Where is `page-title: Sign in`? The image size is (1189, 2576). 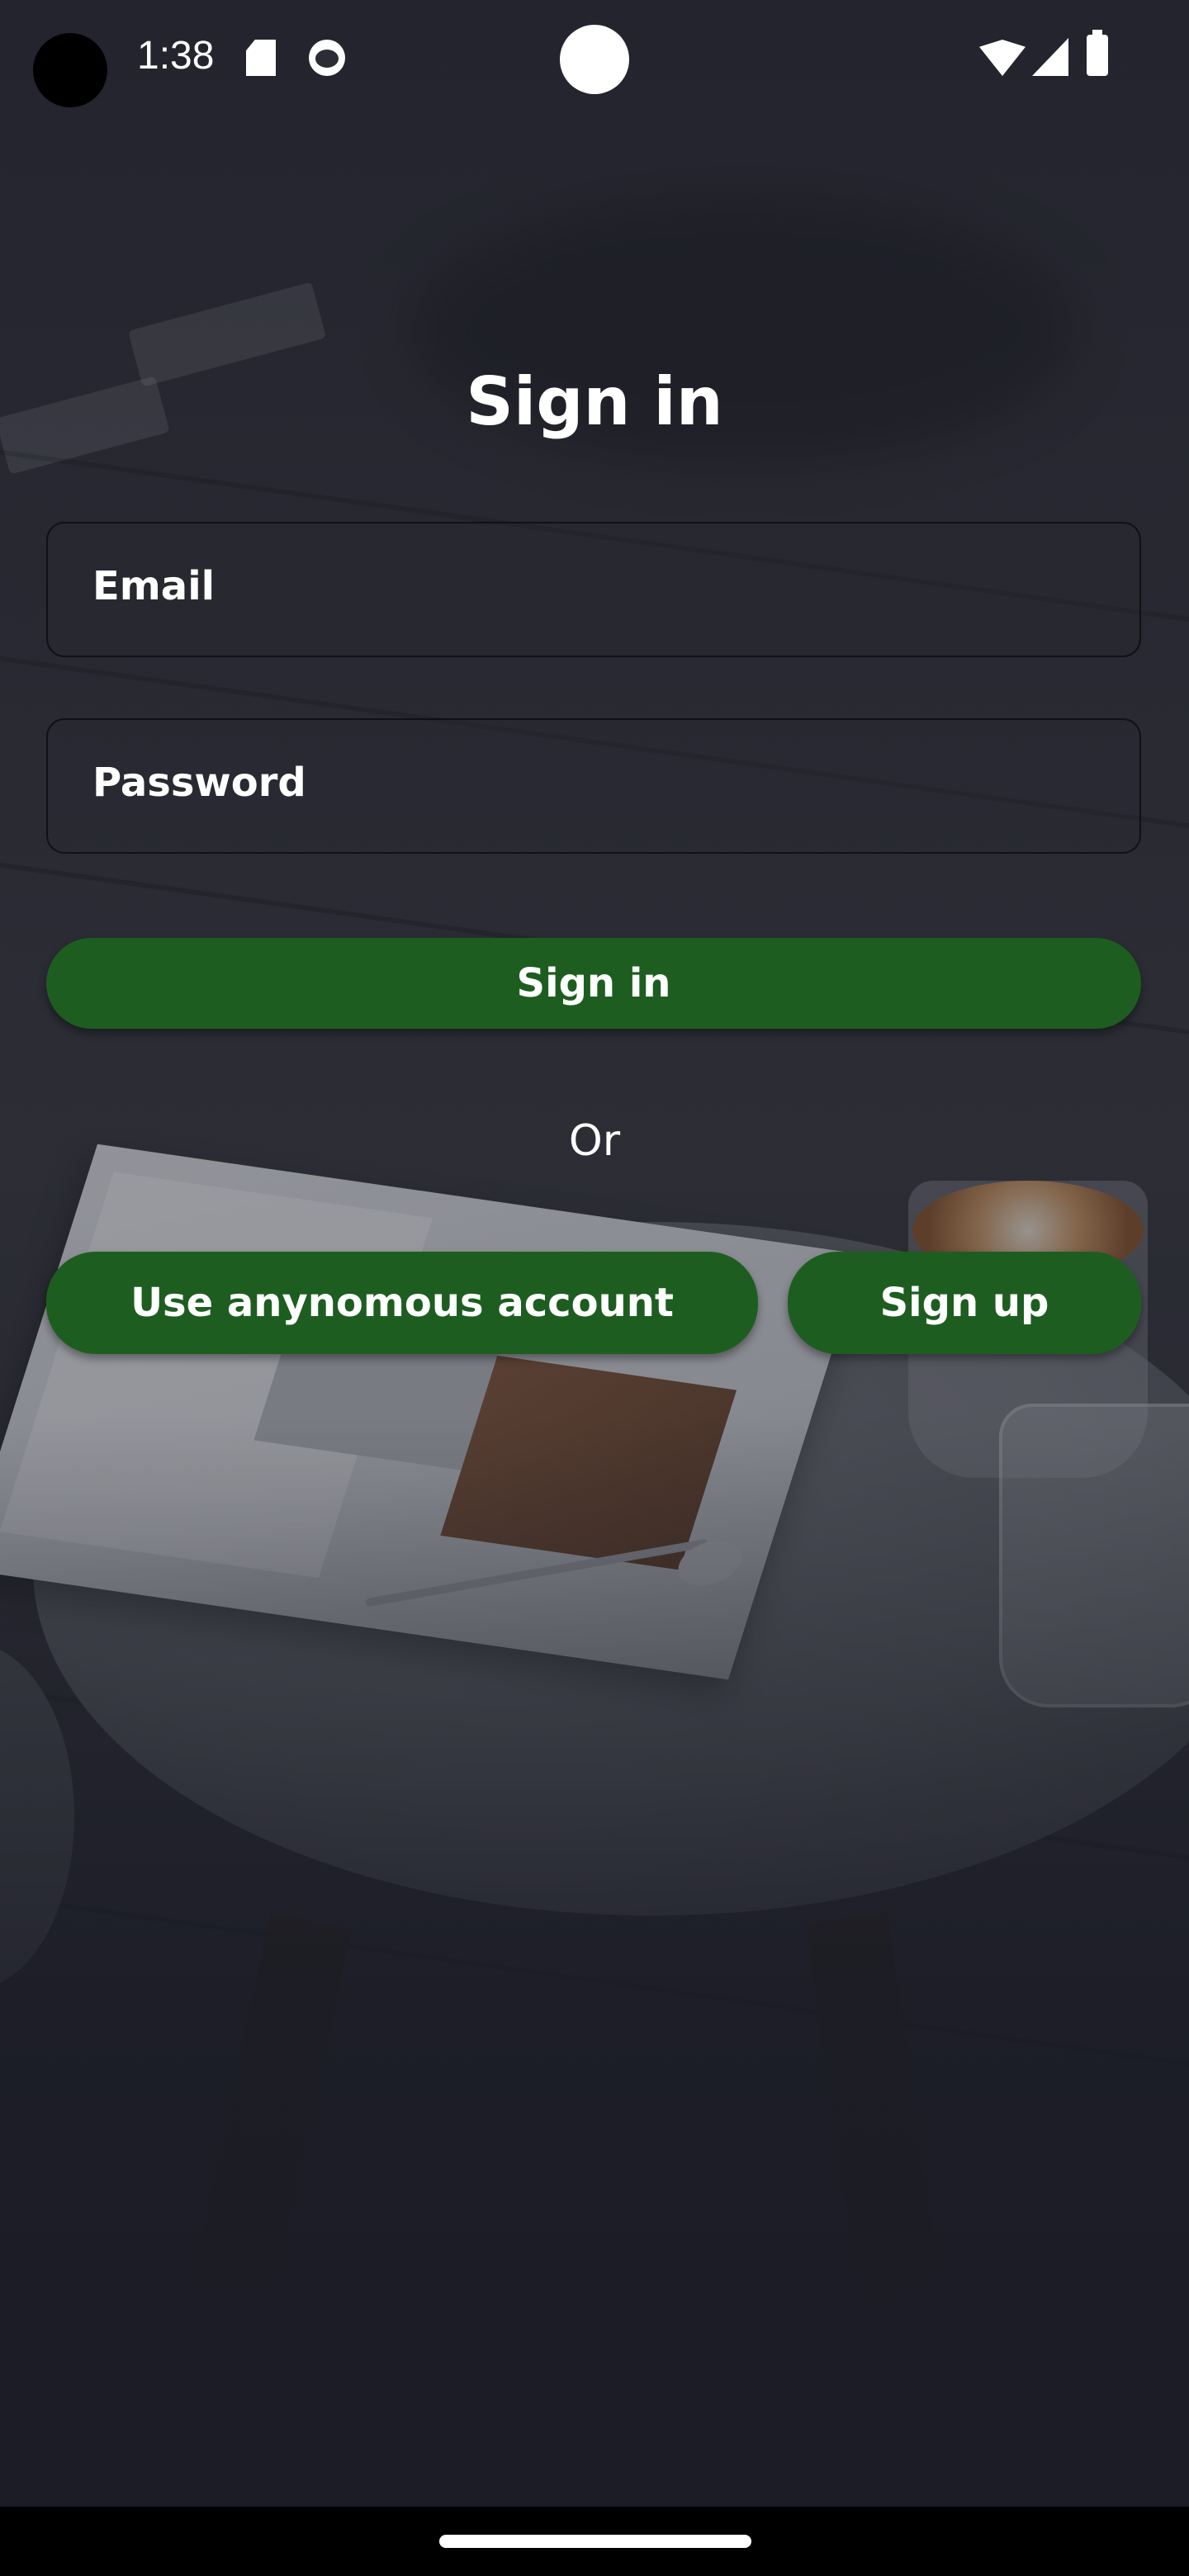 page-title: Sign in is located at coordinates (594, 401).